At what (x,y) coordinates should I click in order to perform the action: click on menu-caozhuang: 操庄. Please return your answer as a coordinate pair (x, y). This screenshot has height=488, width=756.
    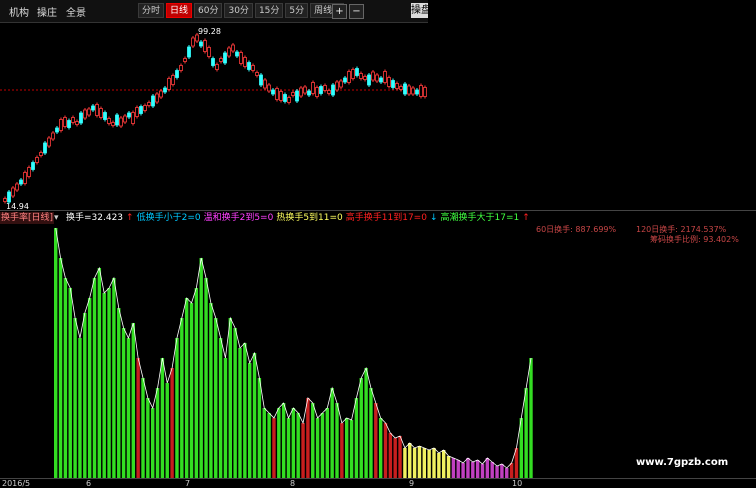
    Looking at the image, I should click on (47, 11).